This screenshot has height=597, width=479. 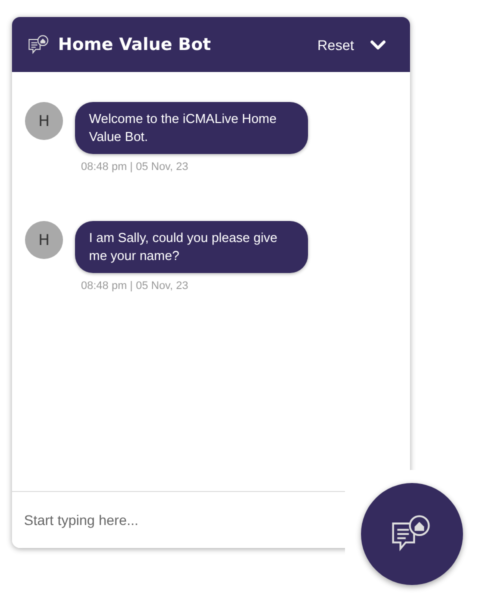 I want to click on chat-bot-icon, so click(x=39, y=44).